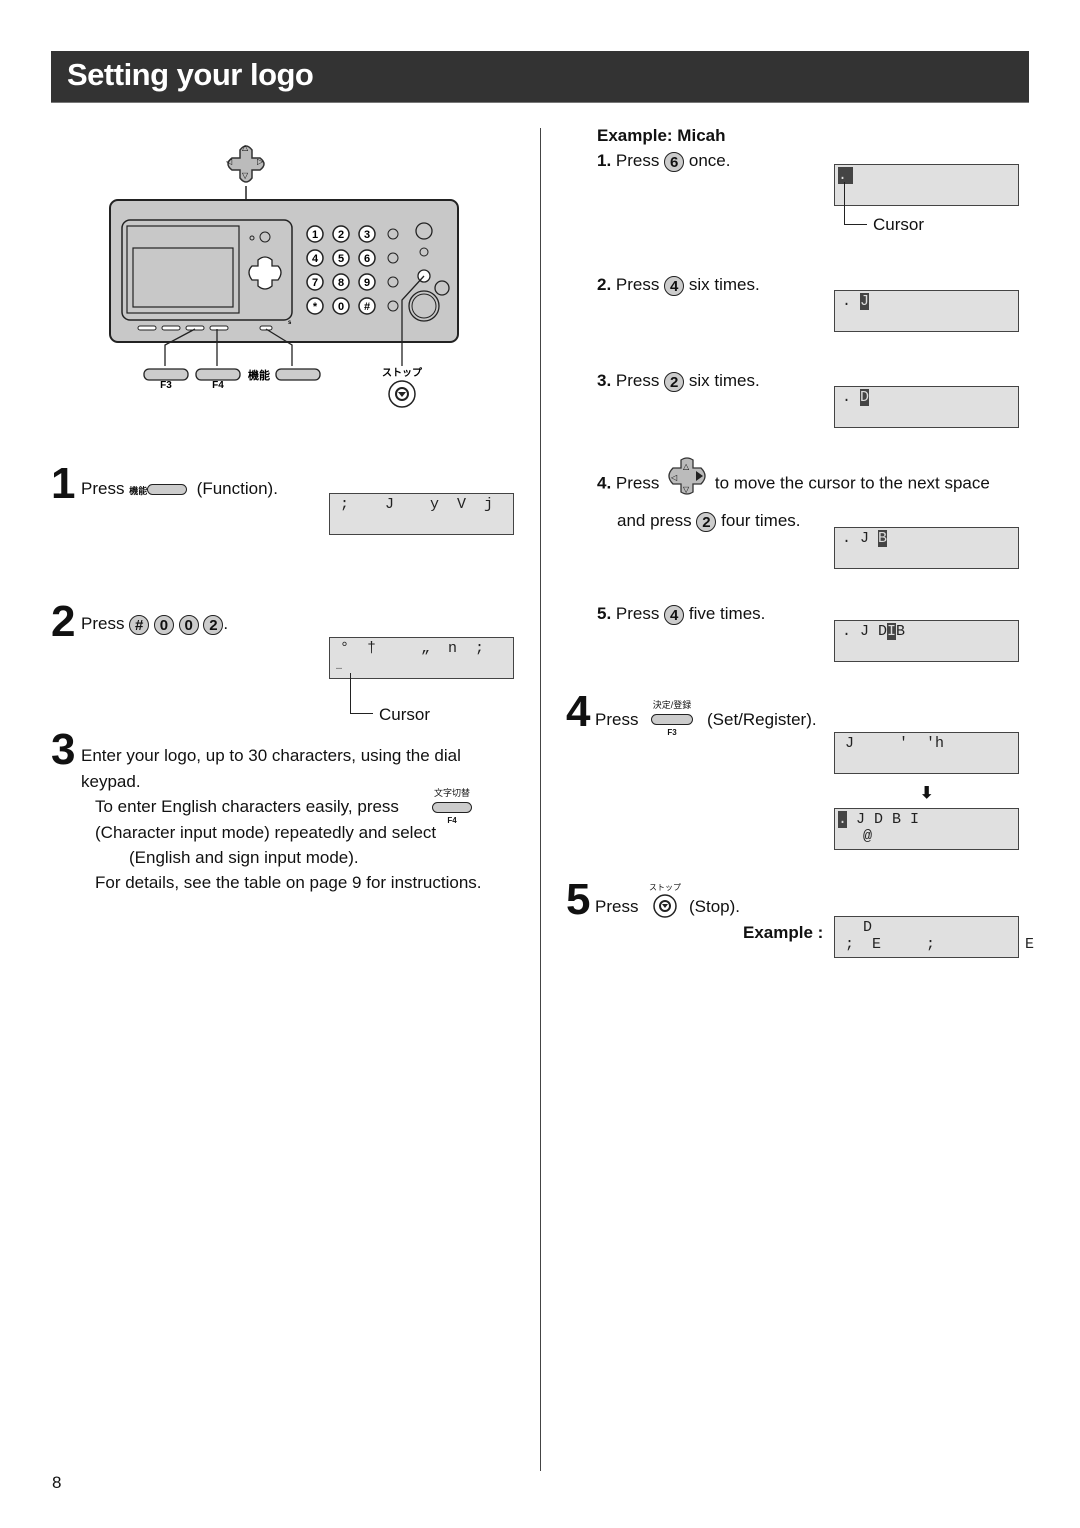 This screenshot has height=1528, width=1080. I want to click on lcd-row-1: D, so click(859, 927).